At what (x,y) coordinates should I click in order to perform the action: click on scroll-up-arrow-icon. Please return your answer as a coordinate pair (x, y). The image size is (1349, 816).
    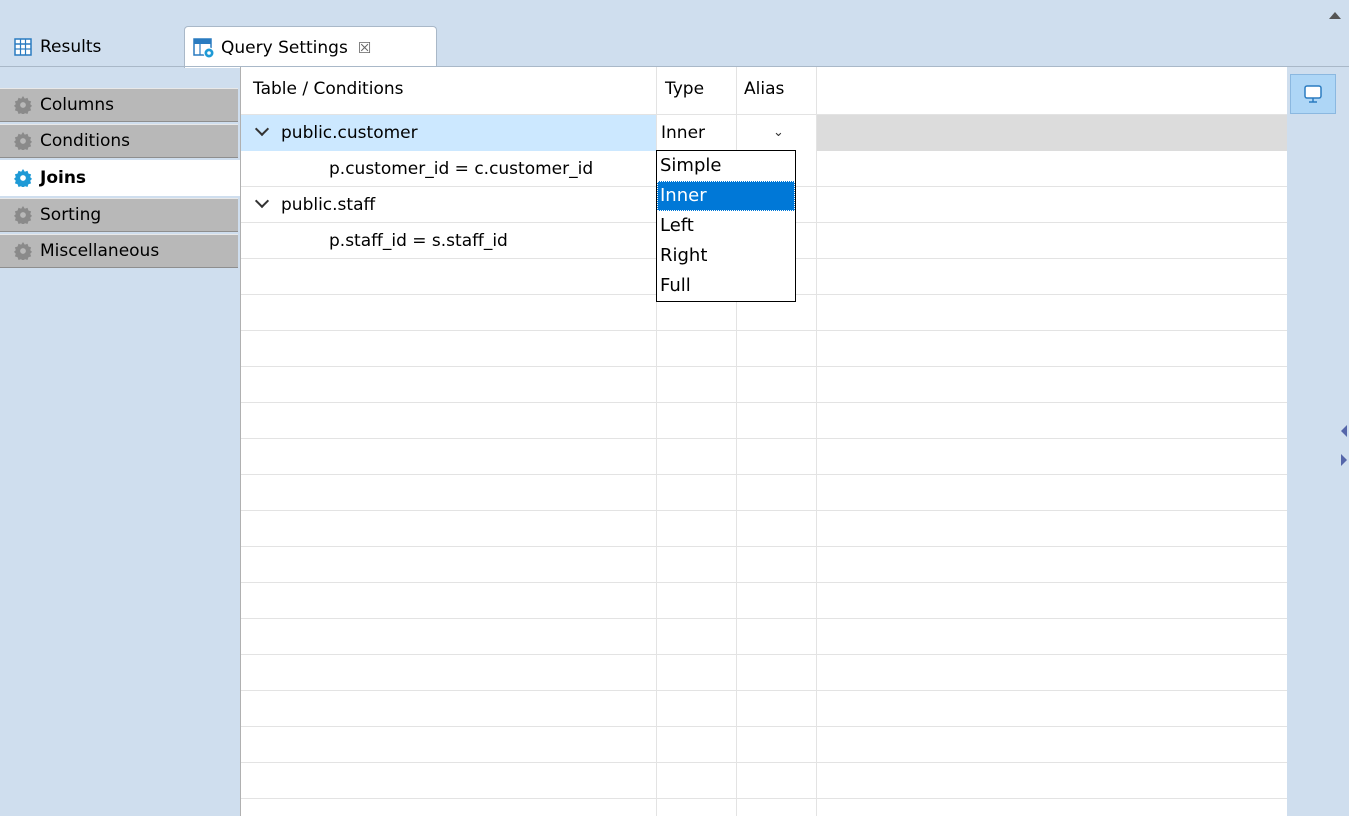
    Looking at the image, I should click on (1335, 15).